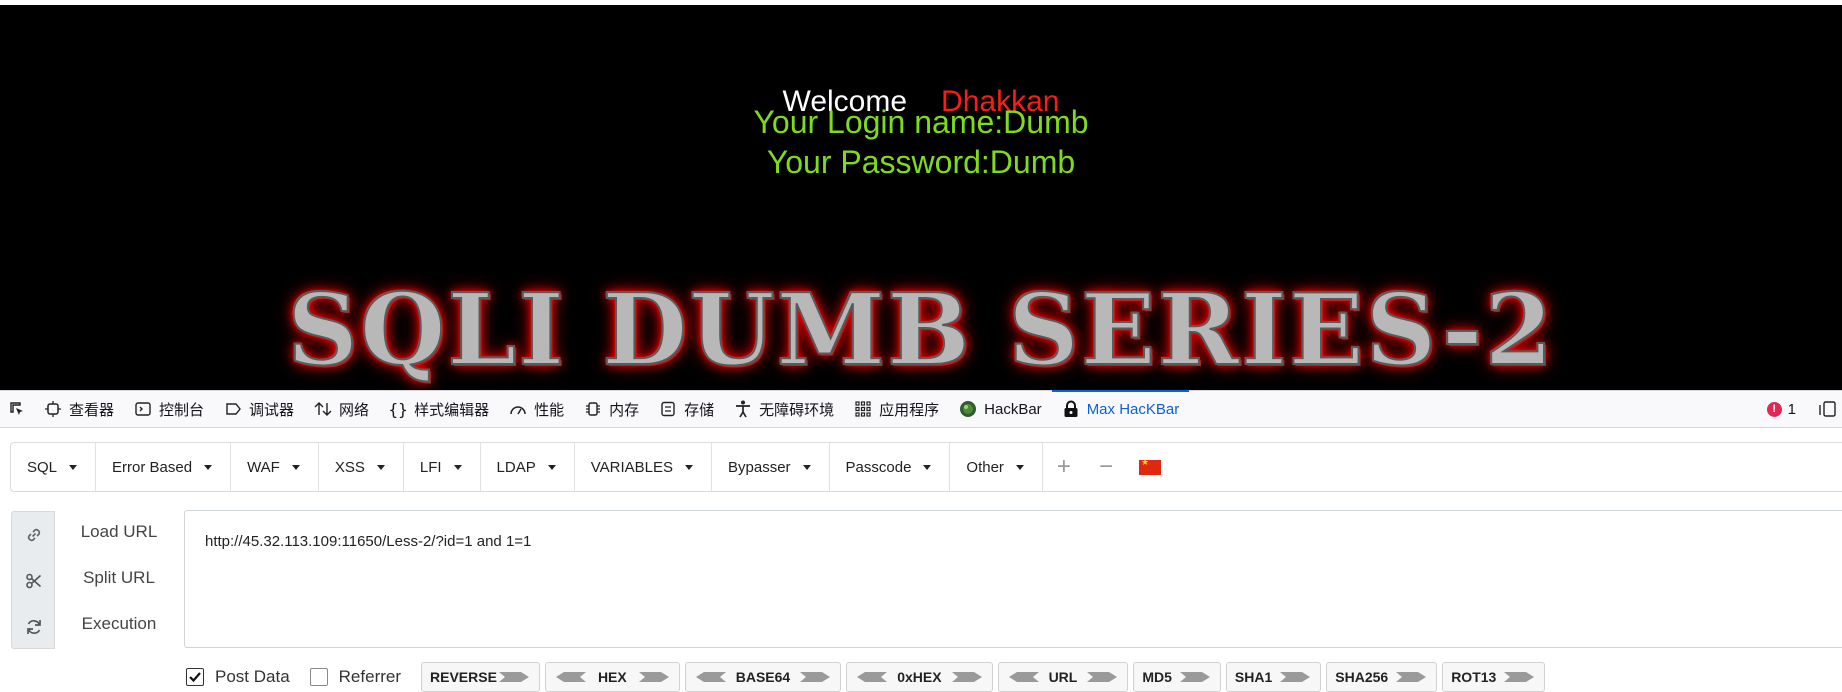 The height and width of the screenshot is (692, 1842). What do you see at coordinates (34, 627) in the screenshot?
I see `refresh-icon` at bounding box center [34, 627].